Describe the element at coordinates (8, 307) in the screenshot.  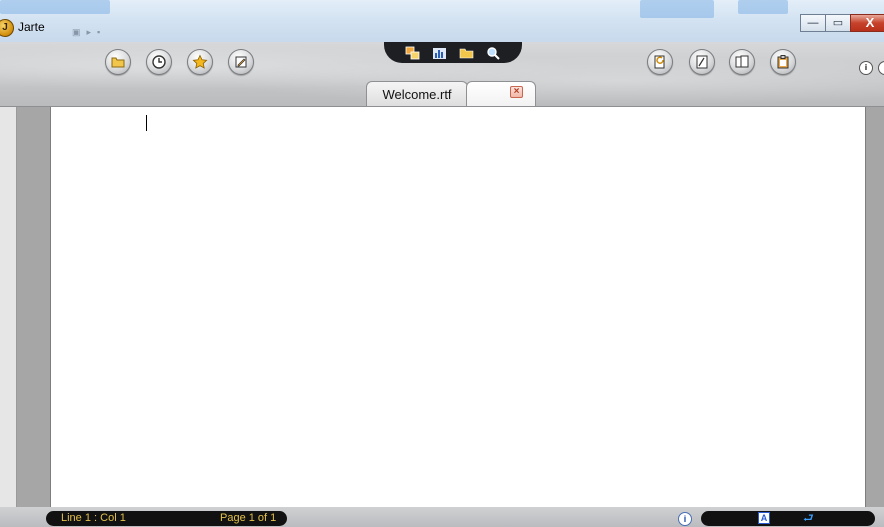
I see `left-ruler-strip` at that location.